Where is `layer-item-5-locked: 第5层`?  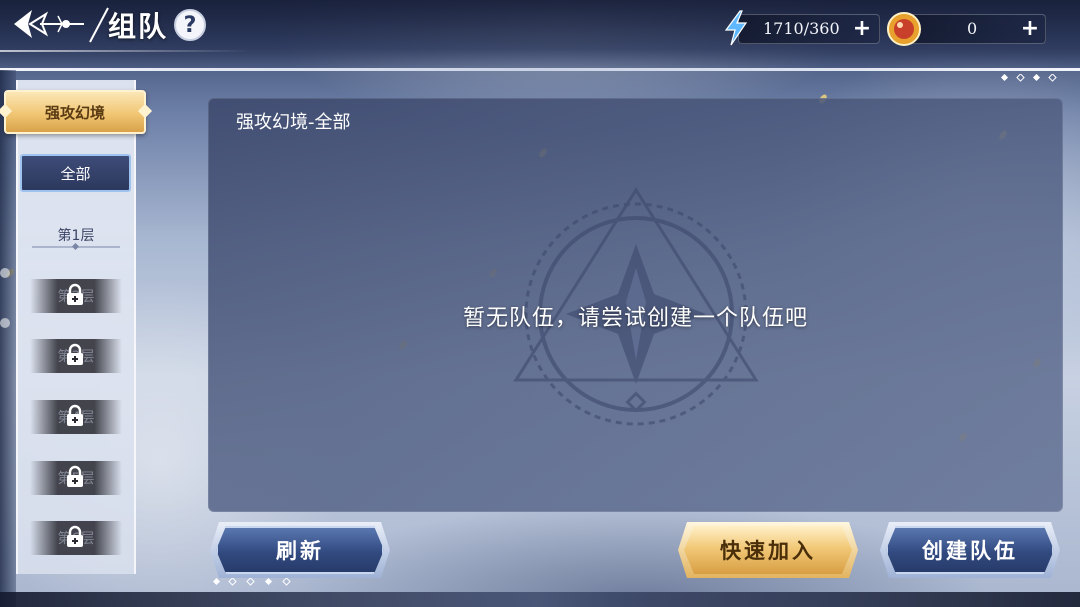
layer-item-5-locked: 第5层 is located at coordinates (76, 478).